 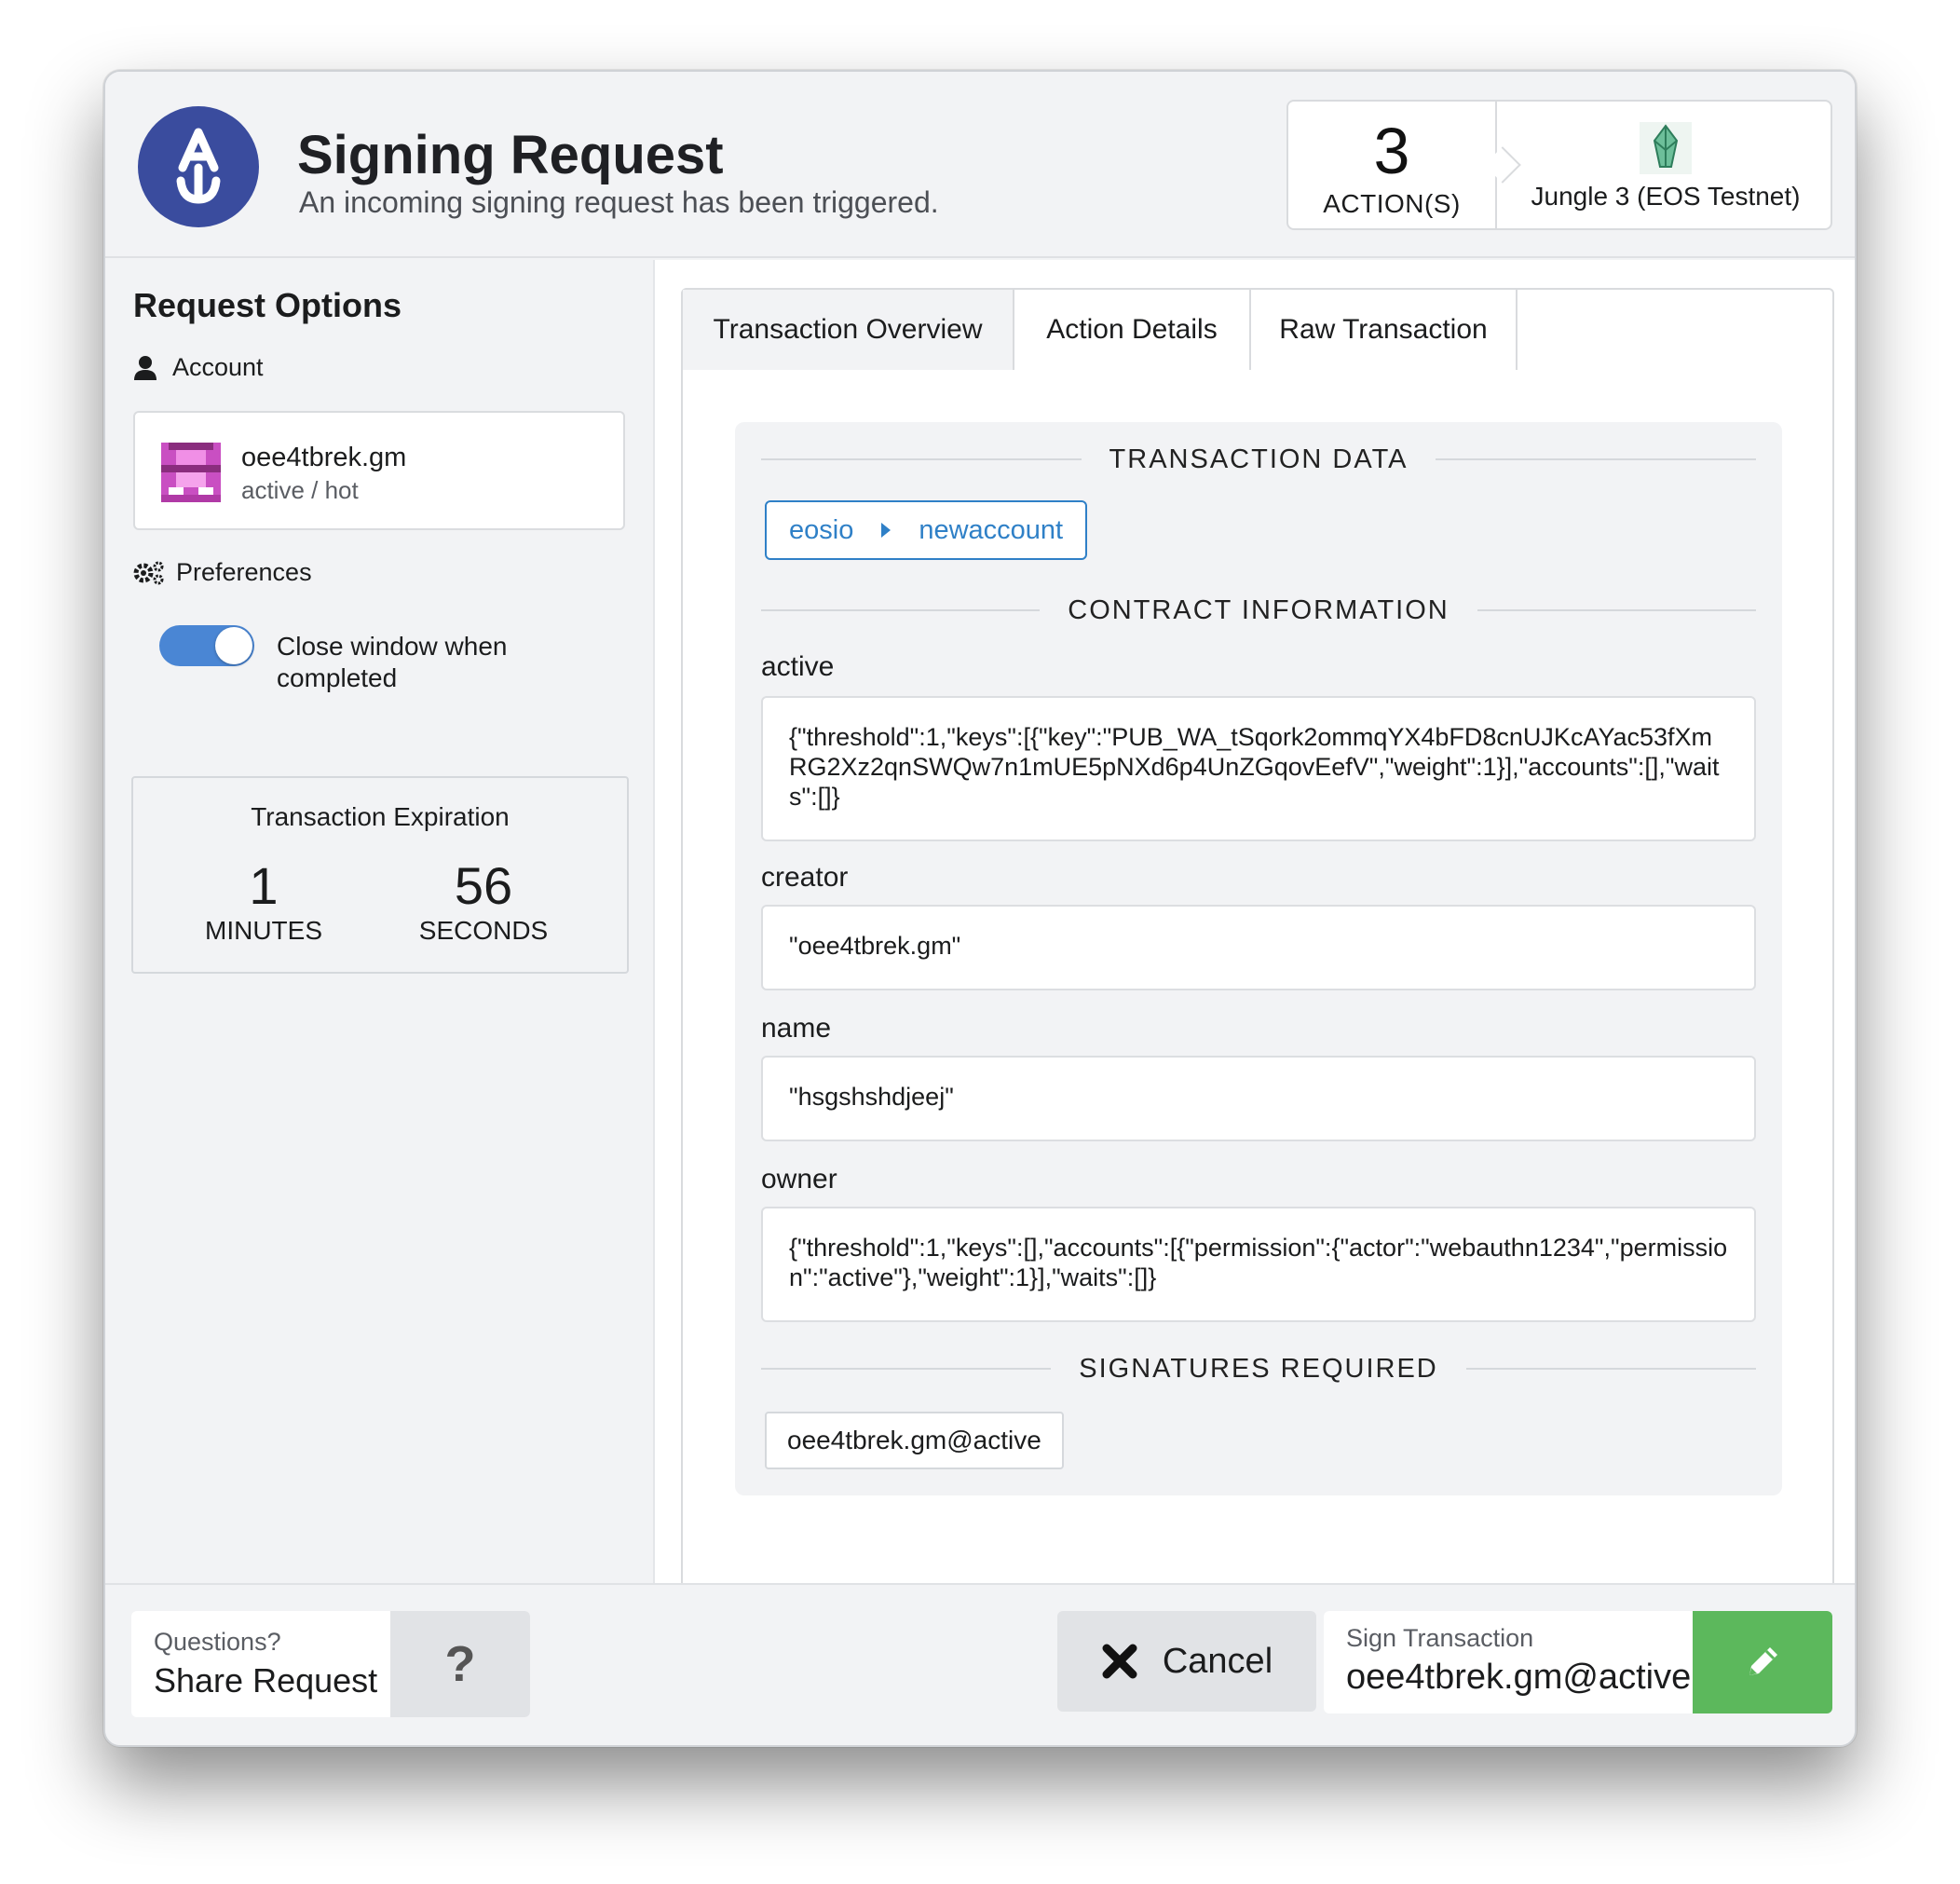 What do you see at coordinates (821, 530) in the screenshot?
I see `contract-name: eosio` at bounding box center [821, 530].